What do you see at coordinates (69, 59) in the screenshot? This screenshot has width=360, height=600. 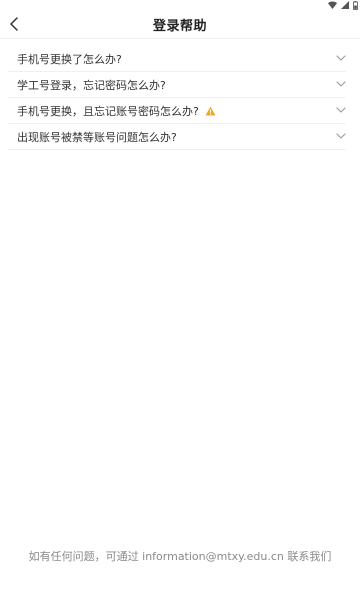 I see `faq-question: 手机号更换了怎么办?` at bounding box center [69, 59].